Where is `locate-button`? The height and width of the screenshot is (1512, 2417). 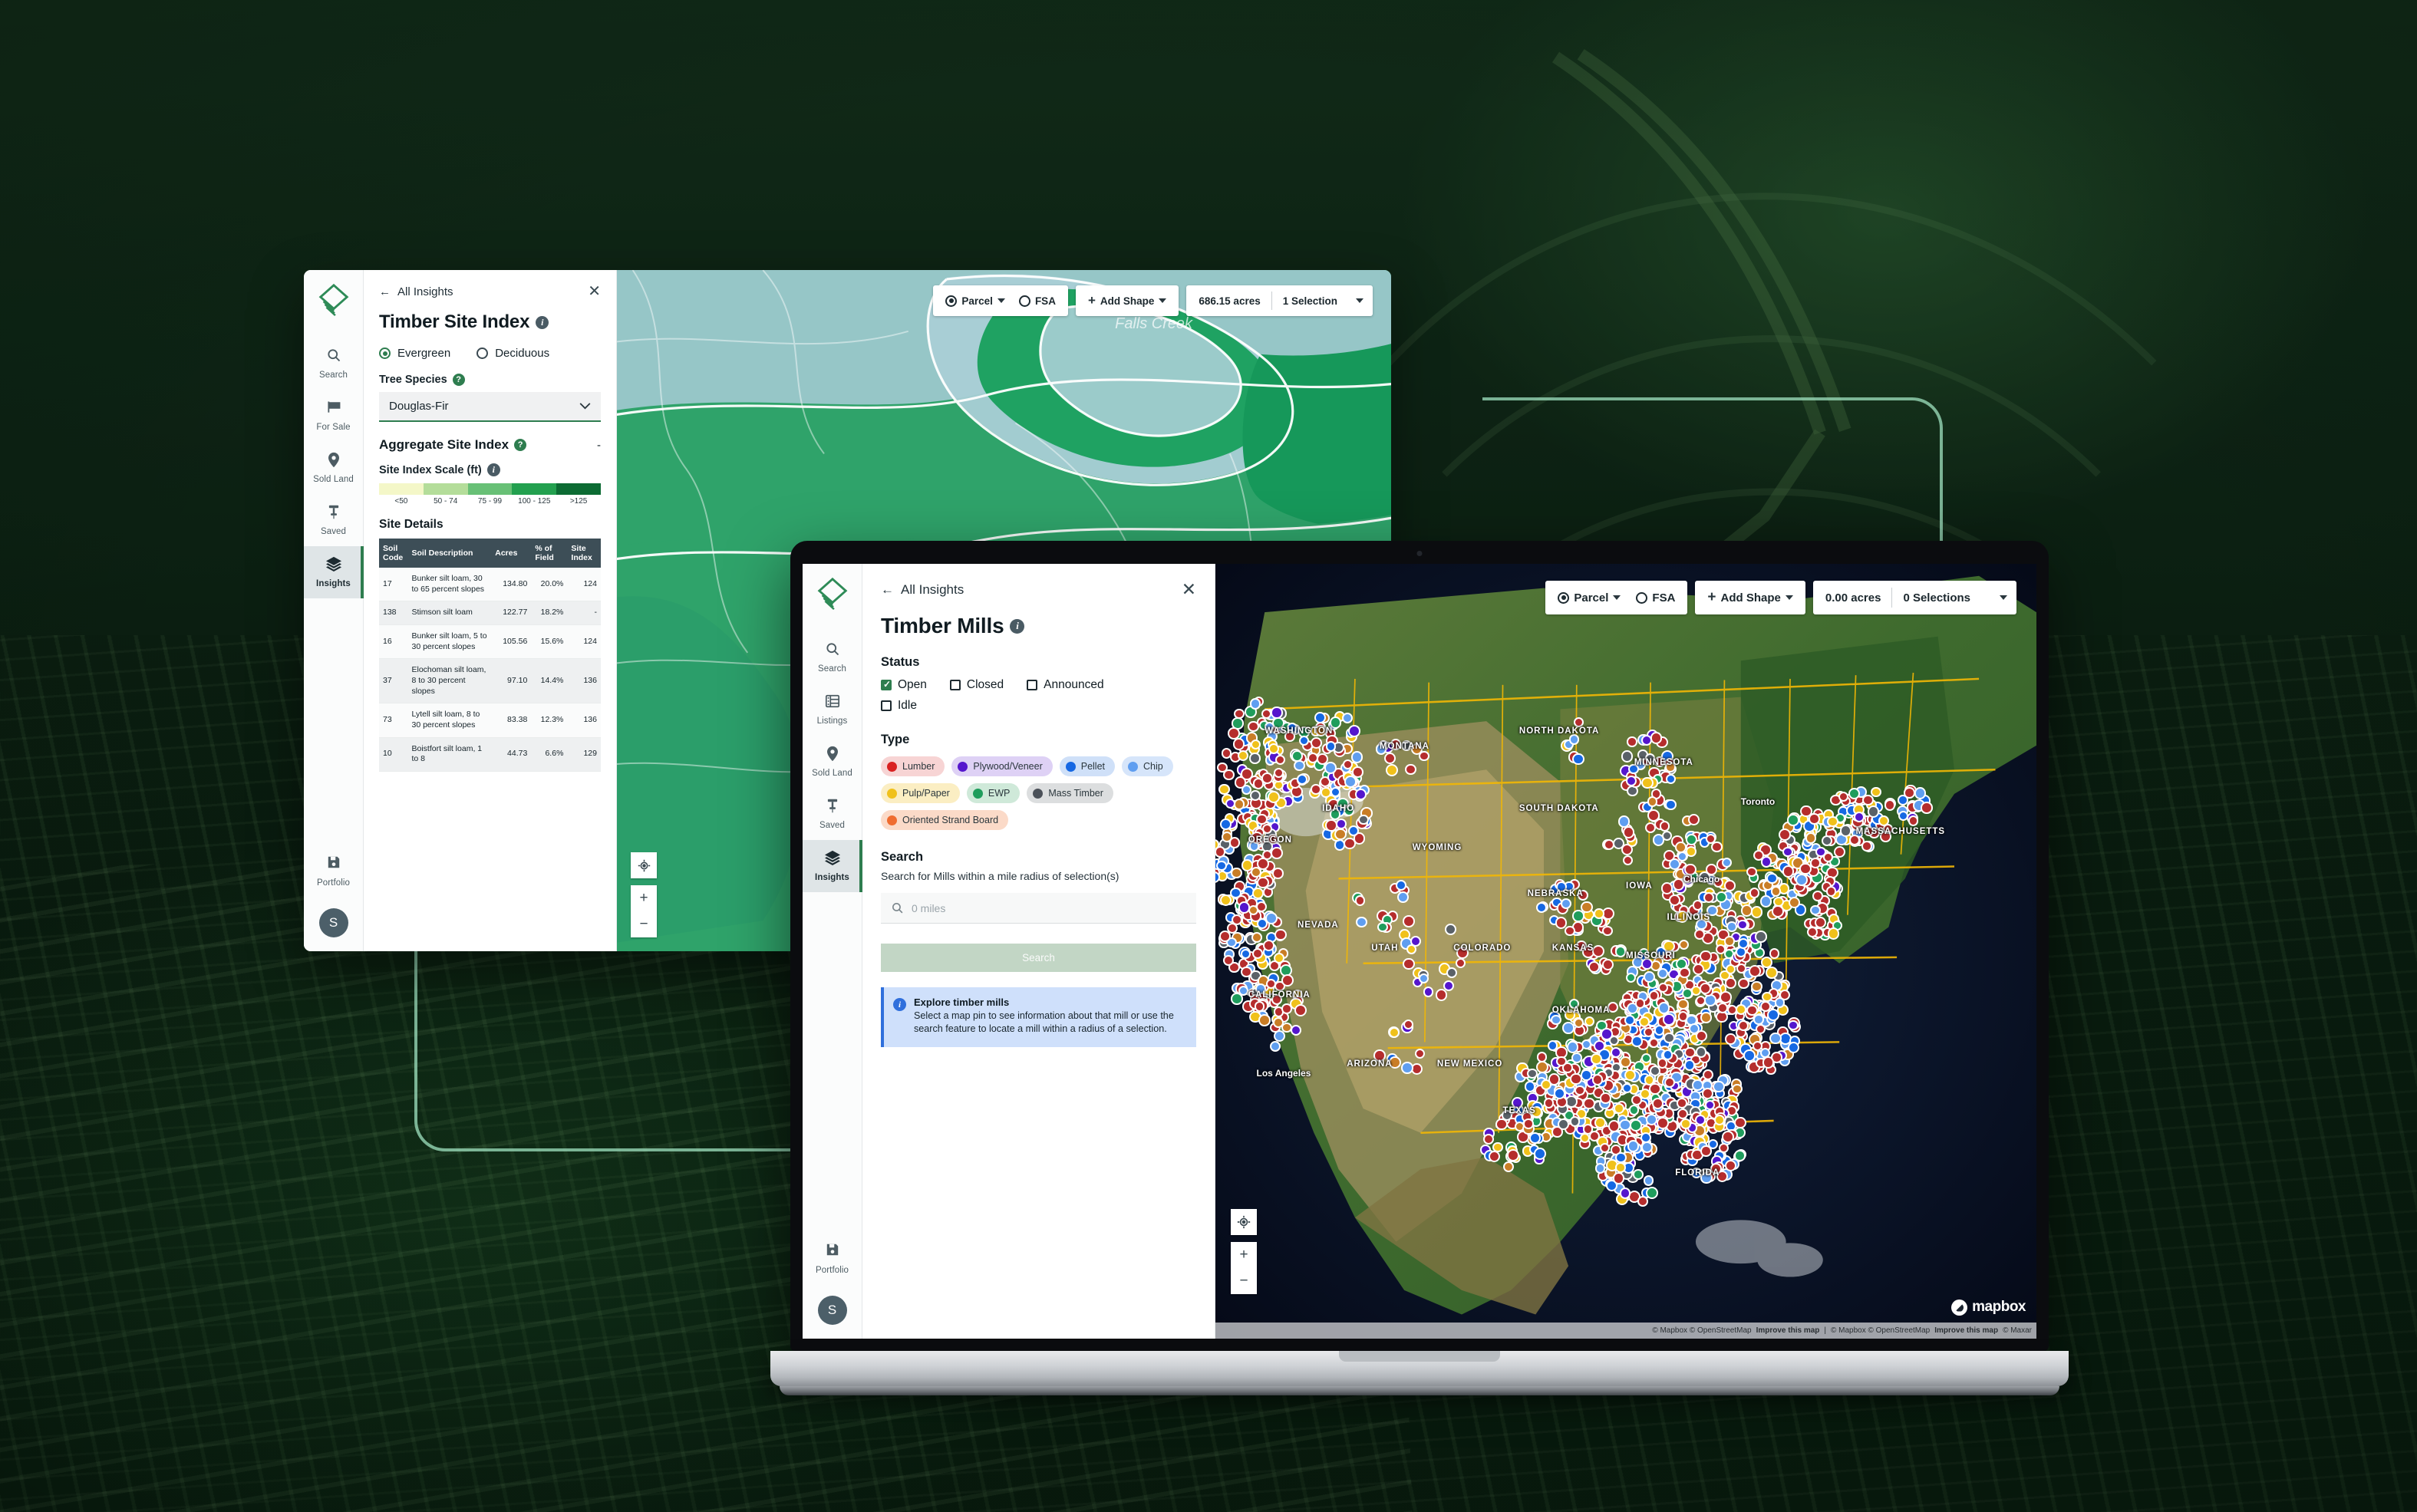 locate-button is located at coordinates (644, 865).